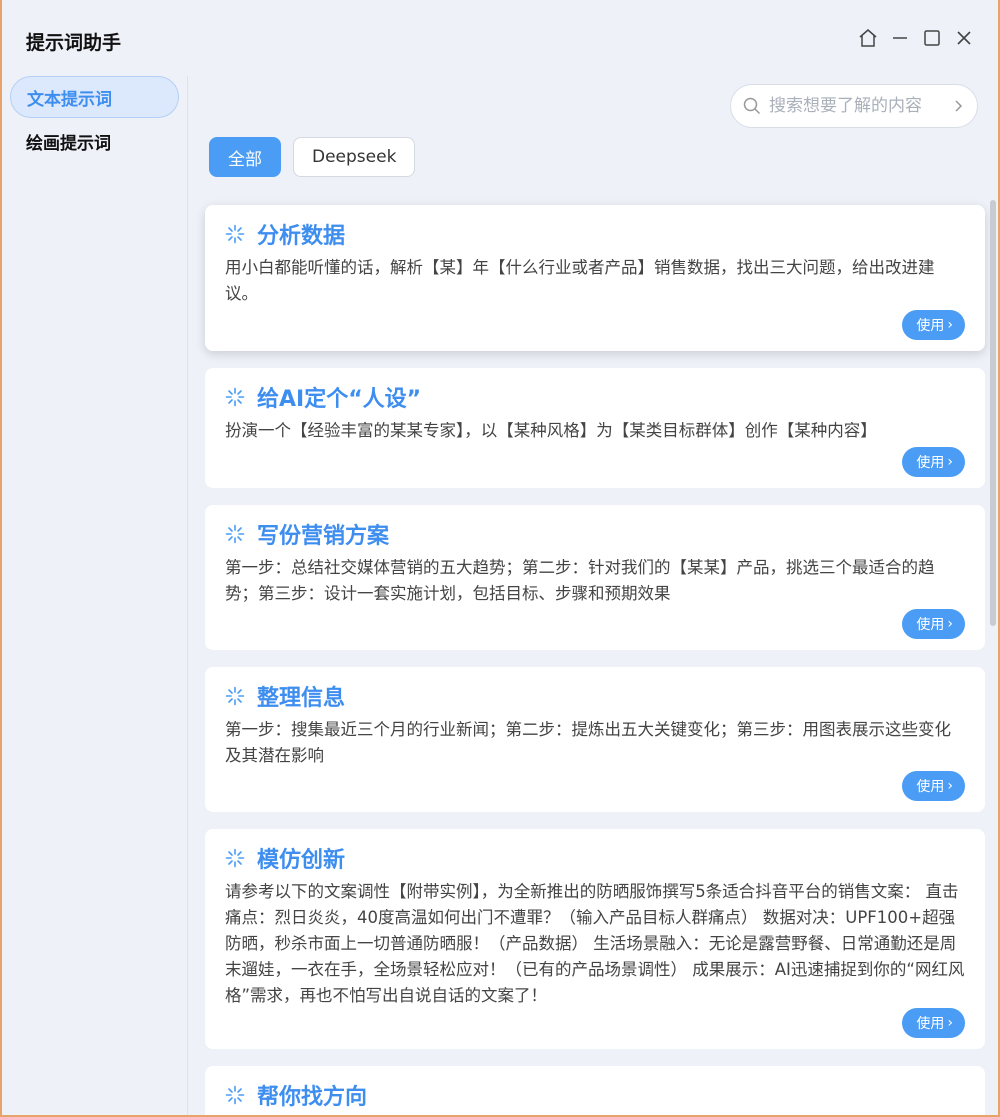  Describe the element at coordinates (916, 38) in the screenshot. I see `window-controls` at that location.